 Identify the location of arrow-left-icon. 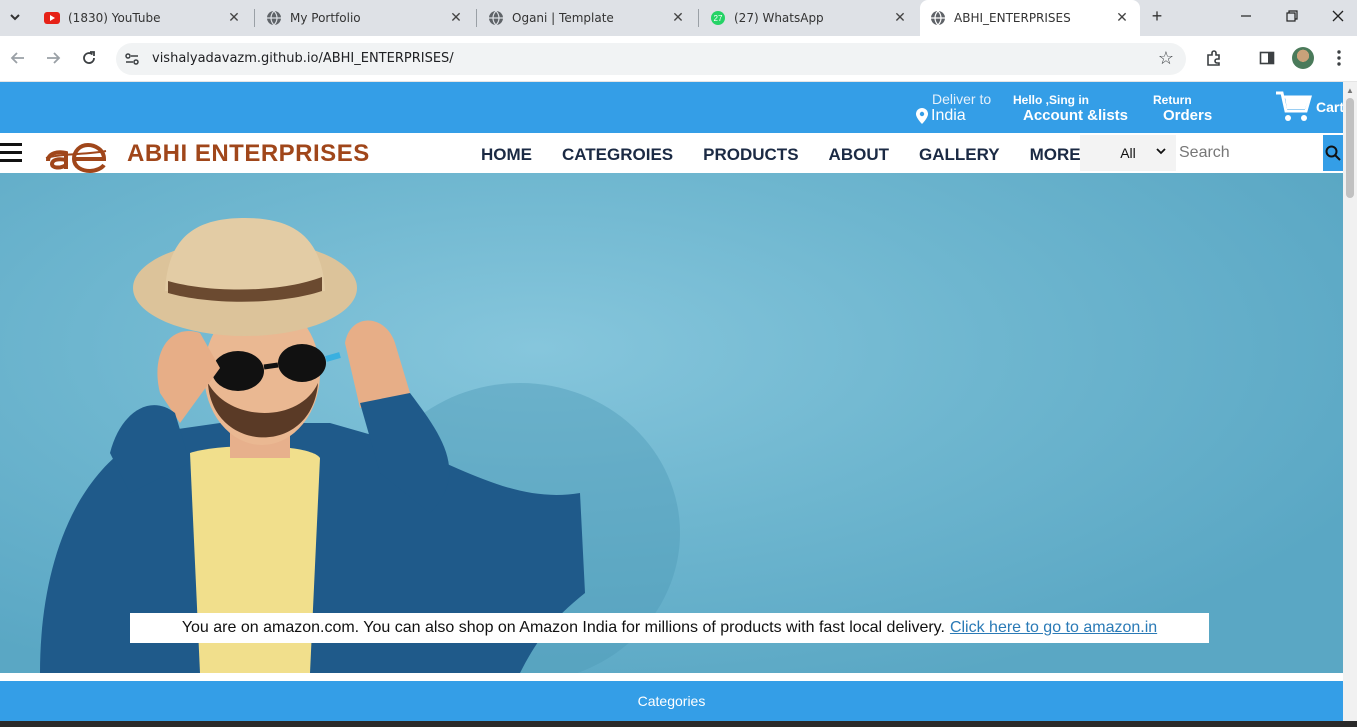
(17, 58).